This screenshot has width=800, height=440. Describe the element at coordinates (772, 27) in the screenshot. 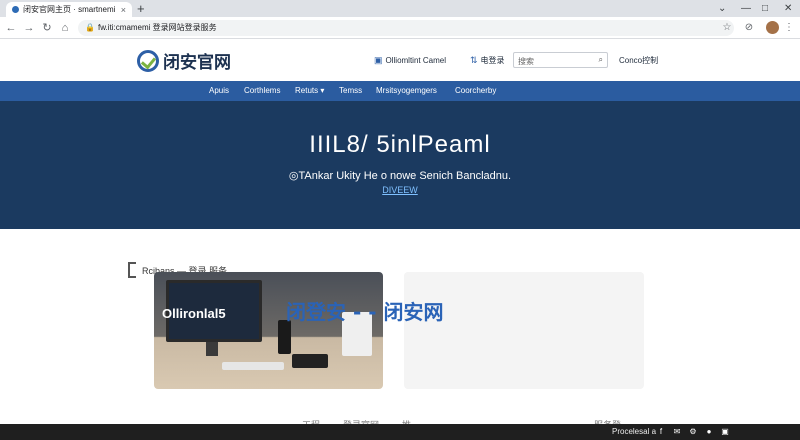

I see `profile-avatar` at that location.